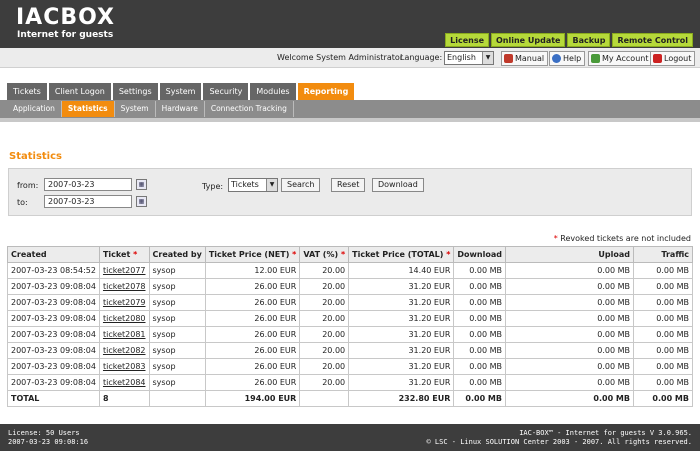 This screenshot has width=700, height=451. Describe the element at coordinates (663, 254) in the screenshot. I see `col-traffic: Traffic` at that location.